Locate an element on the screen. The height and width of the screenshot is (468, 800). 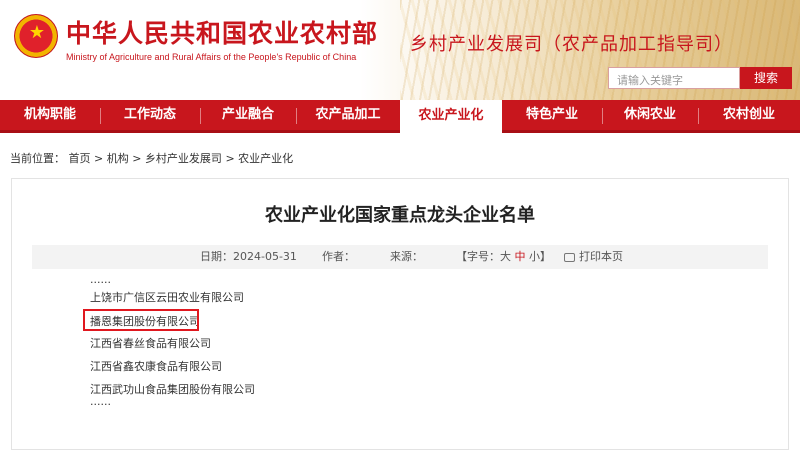
font-small-button: 小 is located at coordinates (534, 256).